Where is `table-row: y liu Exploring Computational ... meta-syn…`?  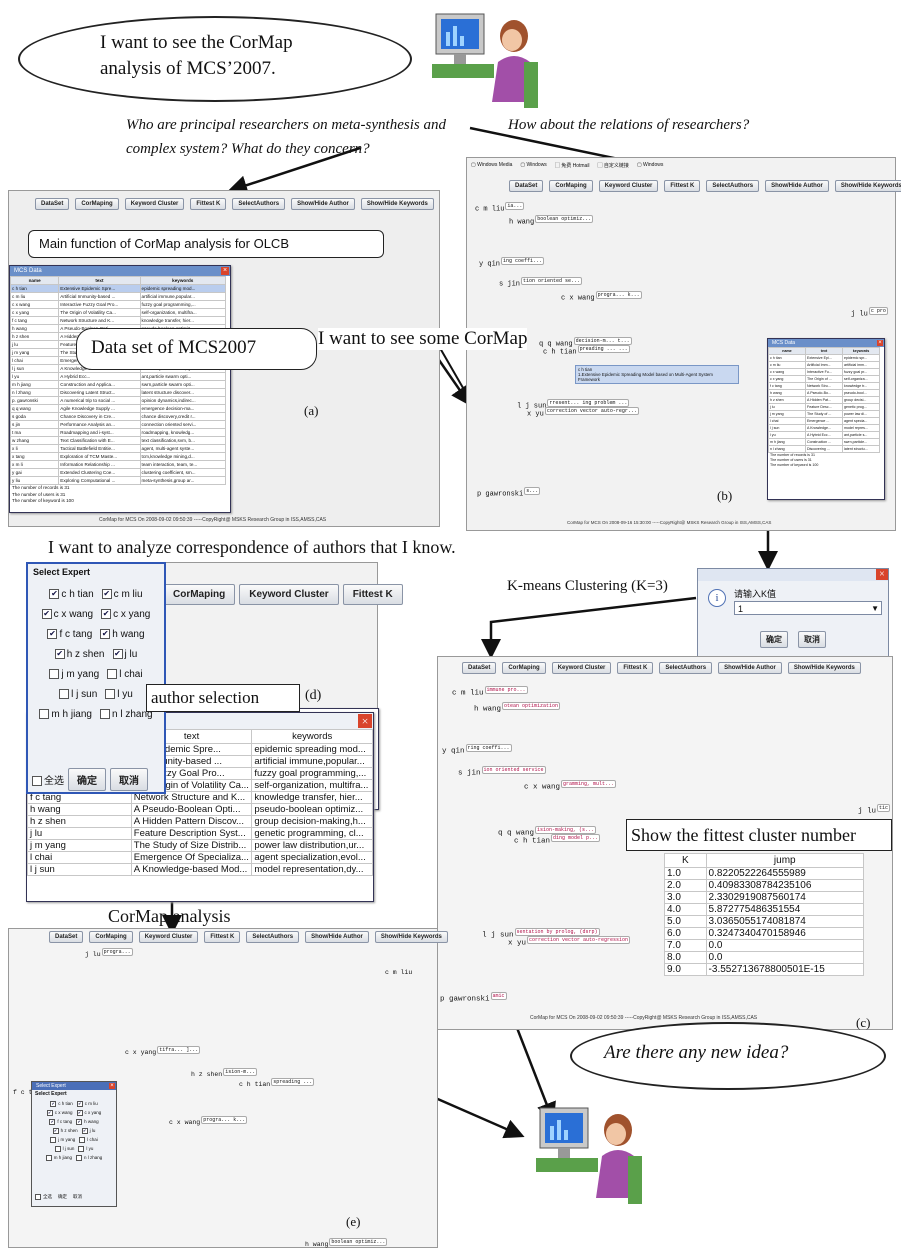 table-row: y liu Exploring Computational ... meta-syn… is located at coordinates (118, 480).